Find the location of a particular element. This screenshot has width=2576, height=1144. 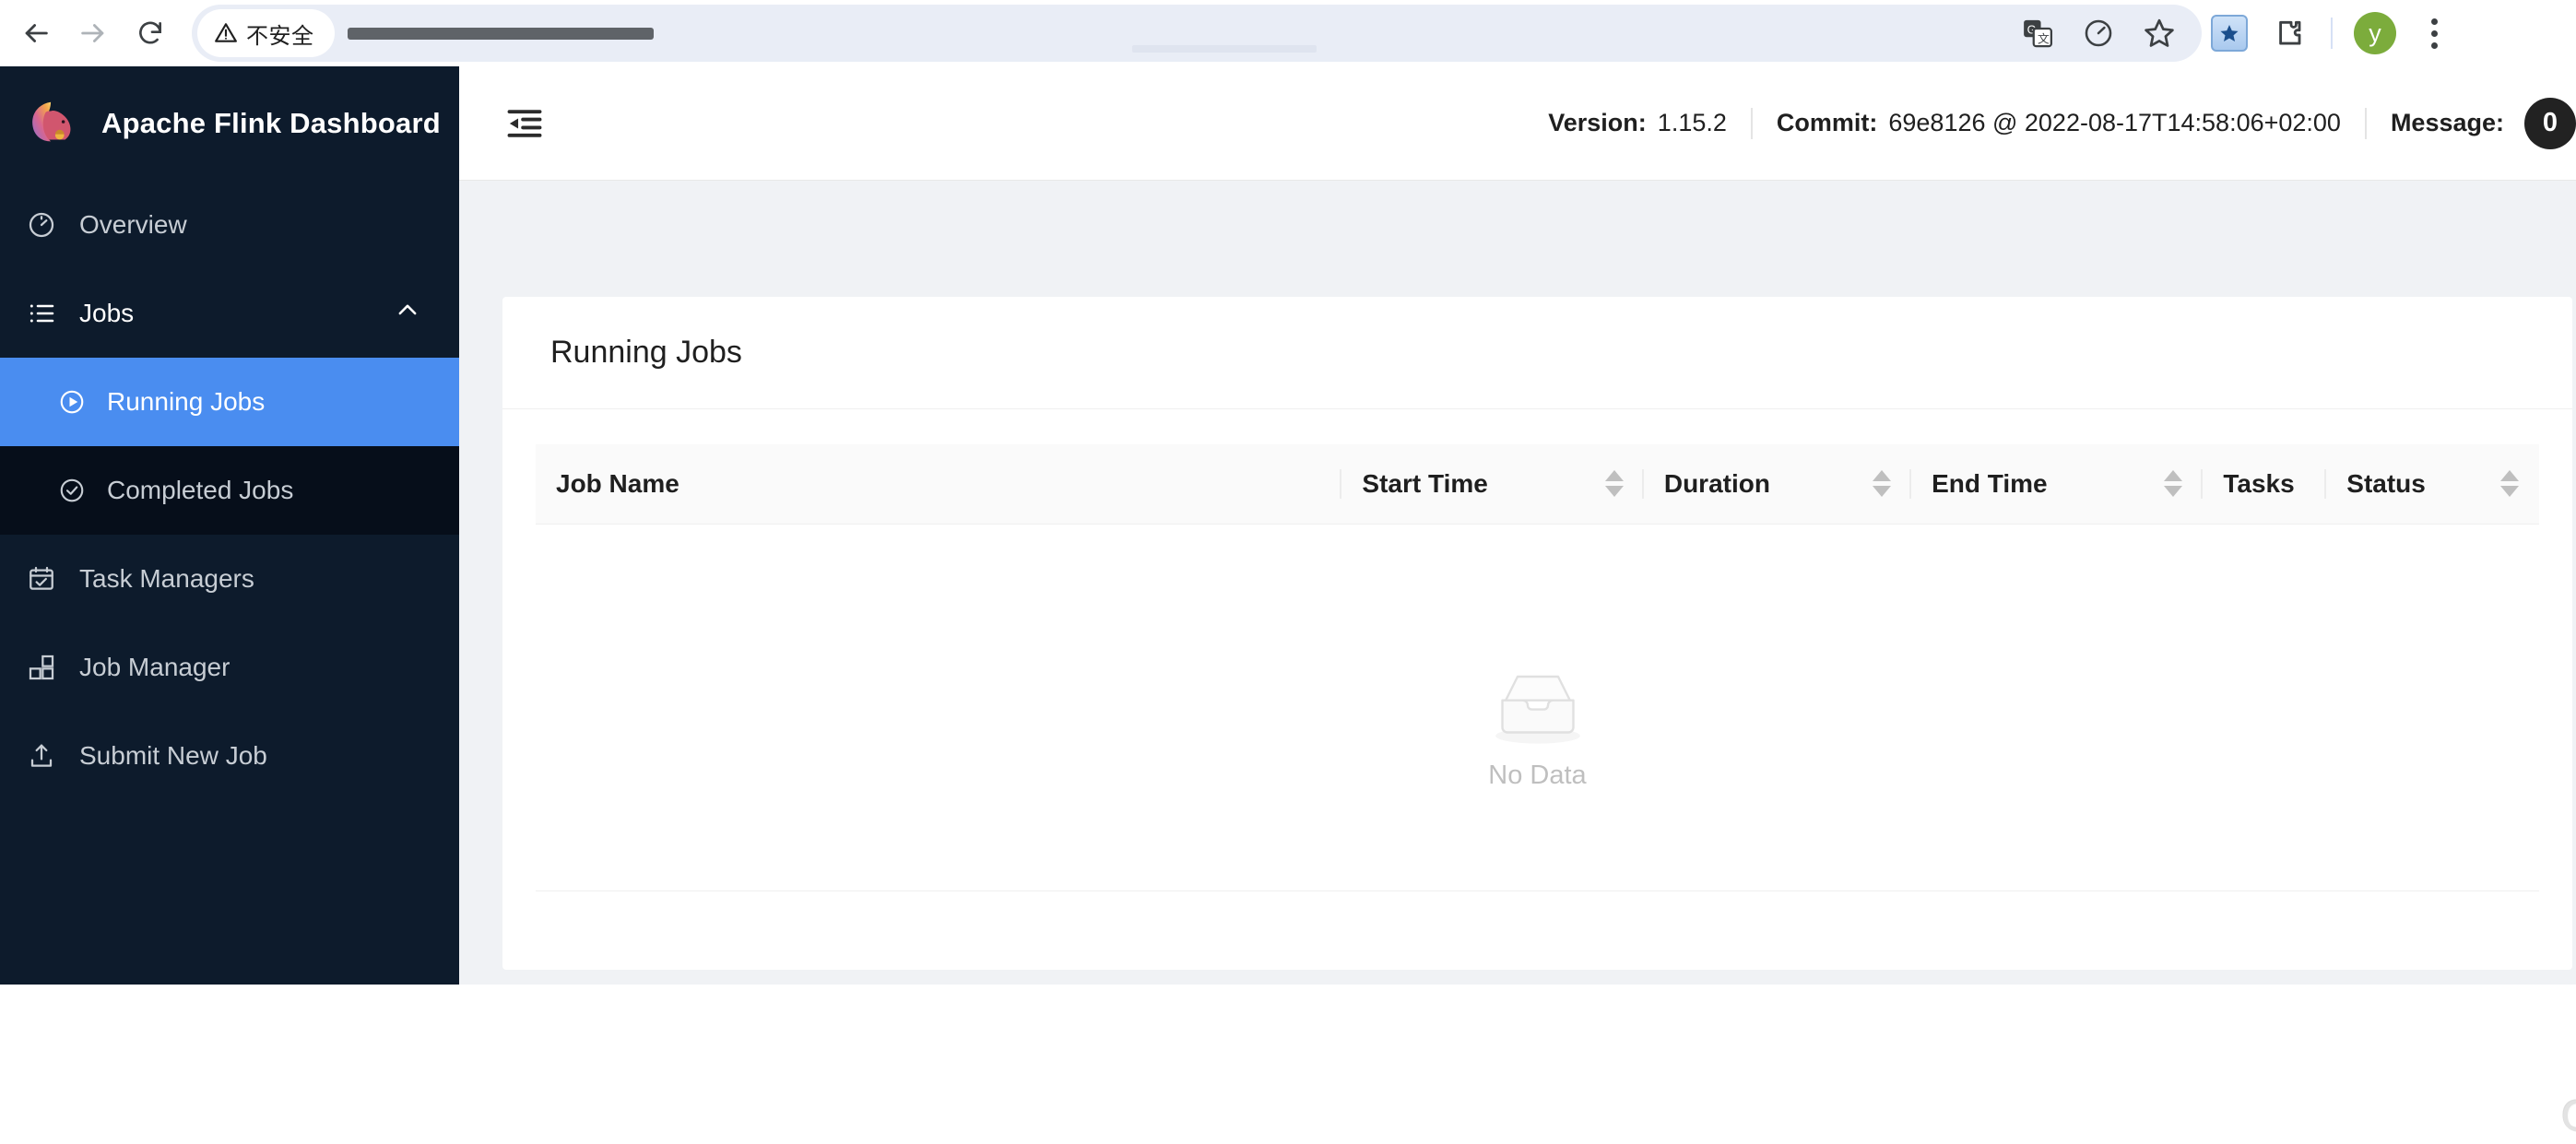

sidebar-item-job-manager: Job Manager is located at coordinates (229, 667).